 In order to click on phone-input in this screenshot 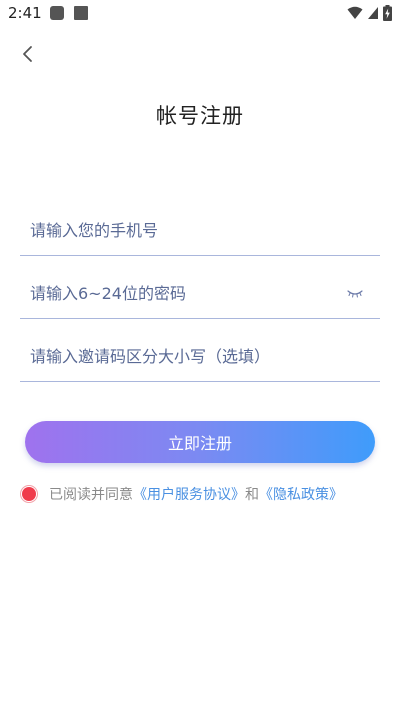, I will do `click(185, 230)`.